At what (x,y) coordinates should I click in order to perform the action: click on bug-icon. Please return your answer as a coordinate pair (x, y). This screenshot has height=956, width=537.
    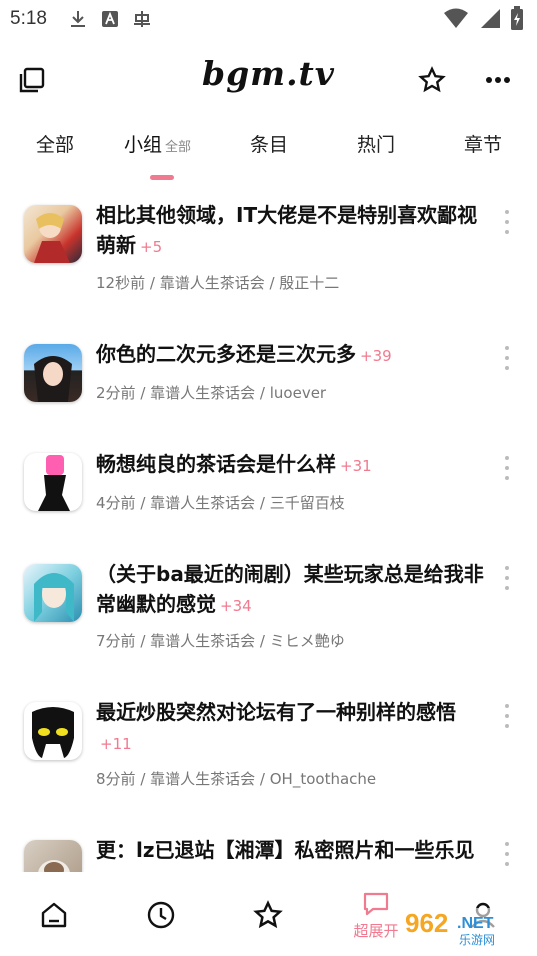
    Looking at the image, I should click on (142, 19).